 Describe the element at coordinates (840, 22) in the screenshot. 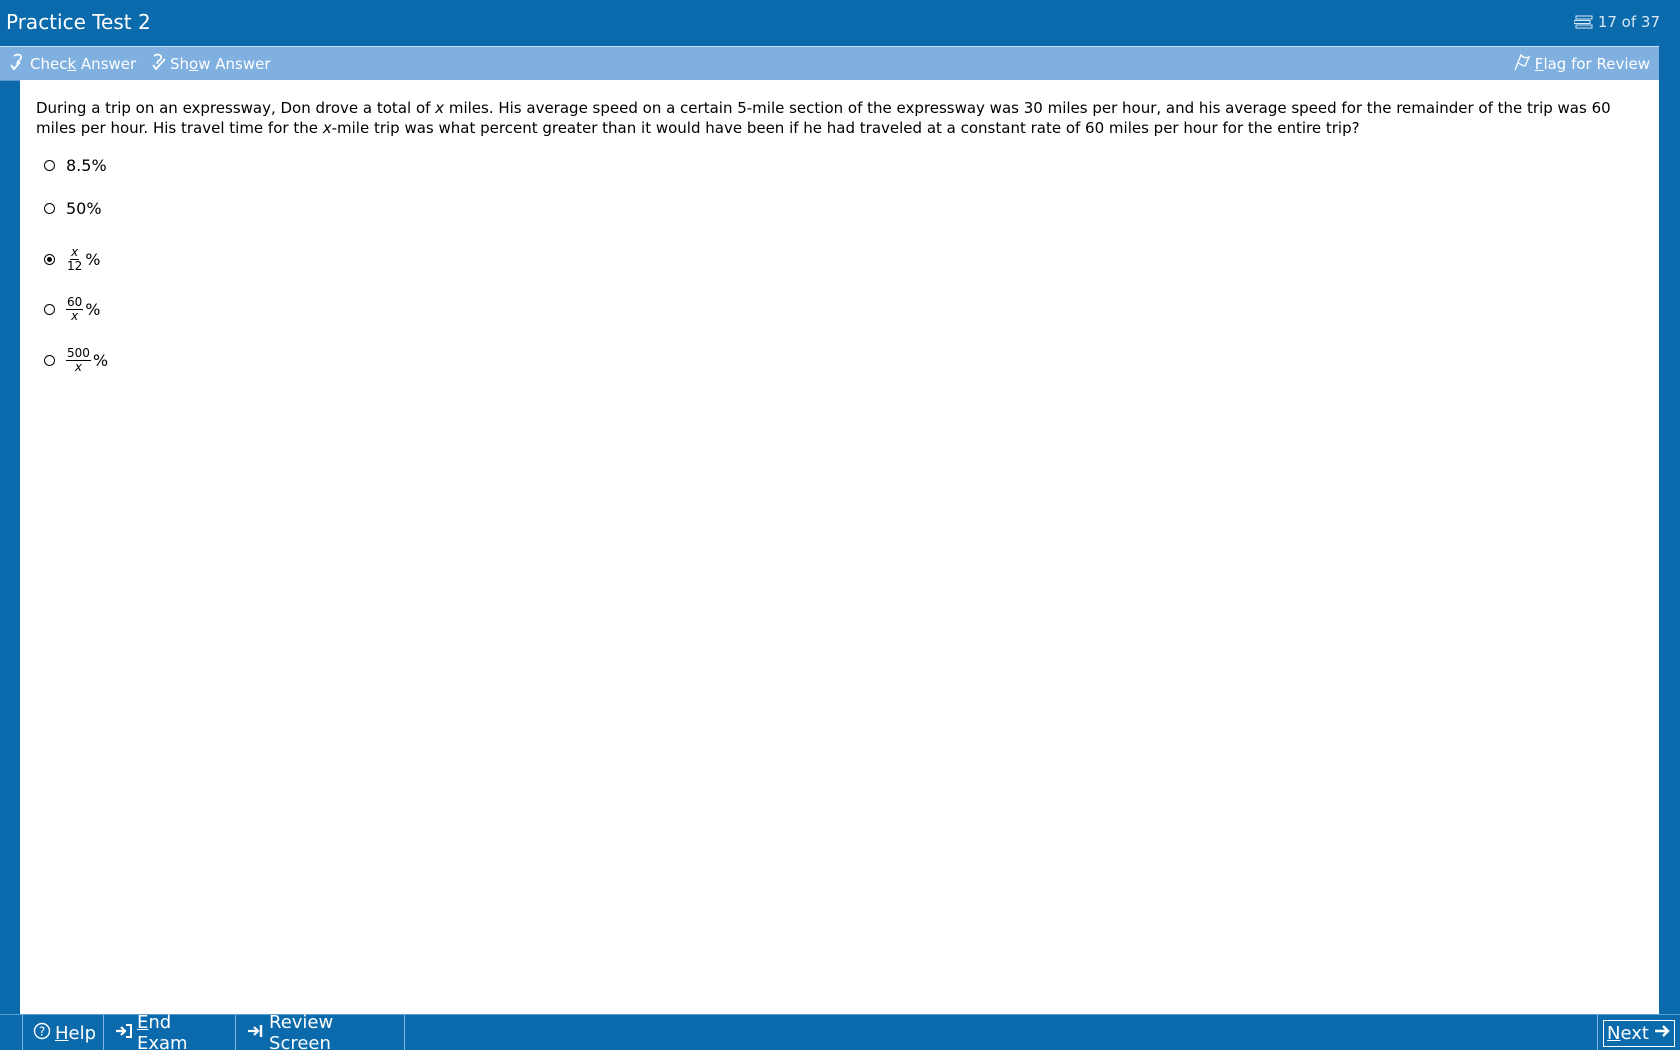

I see `title-bar: Practice Test 2 17 of 37` at that location.